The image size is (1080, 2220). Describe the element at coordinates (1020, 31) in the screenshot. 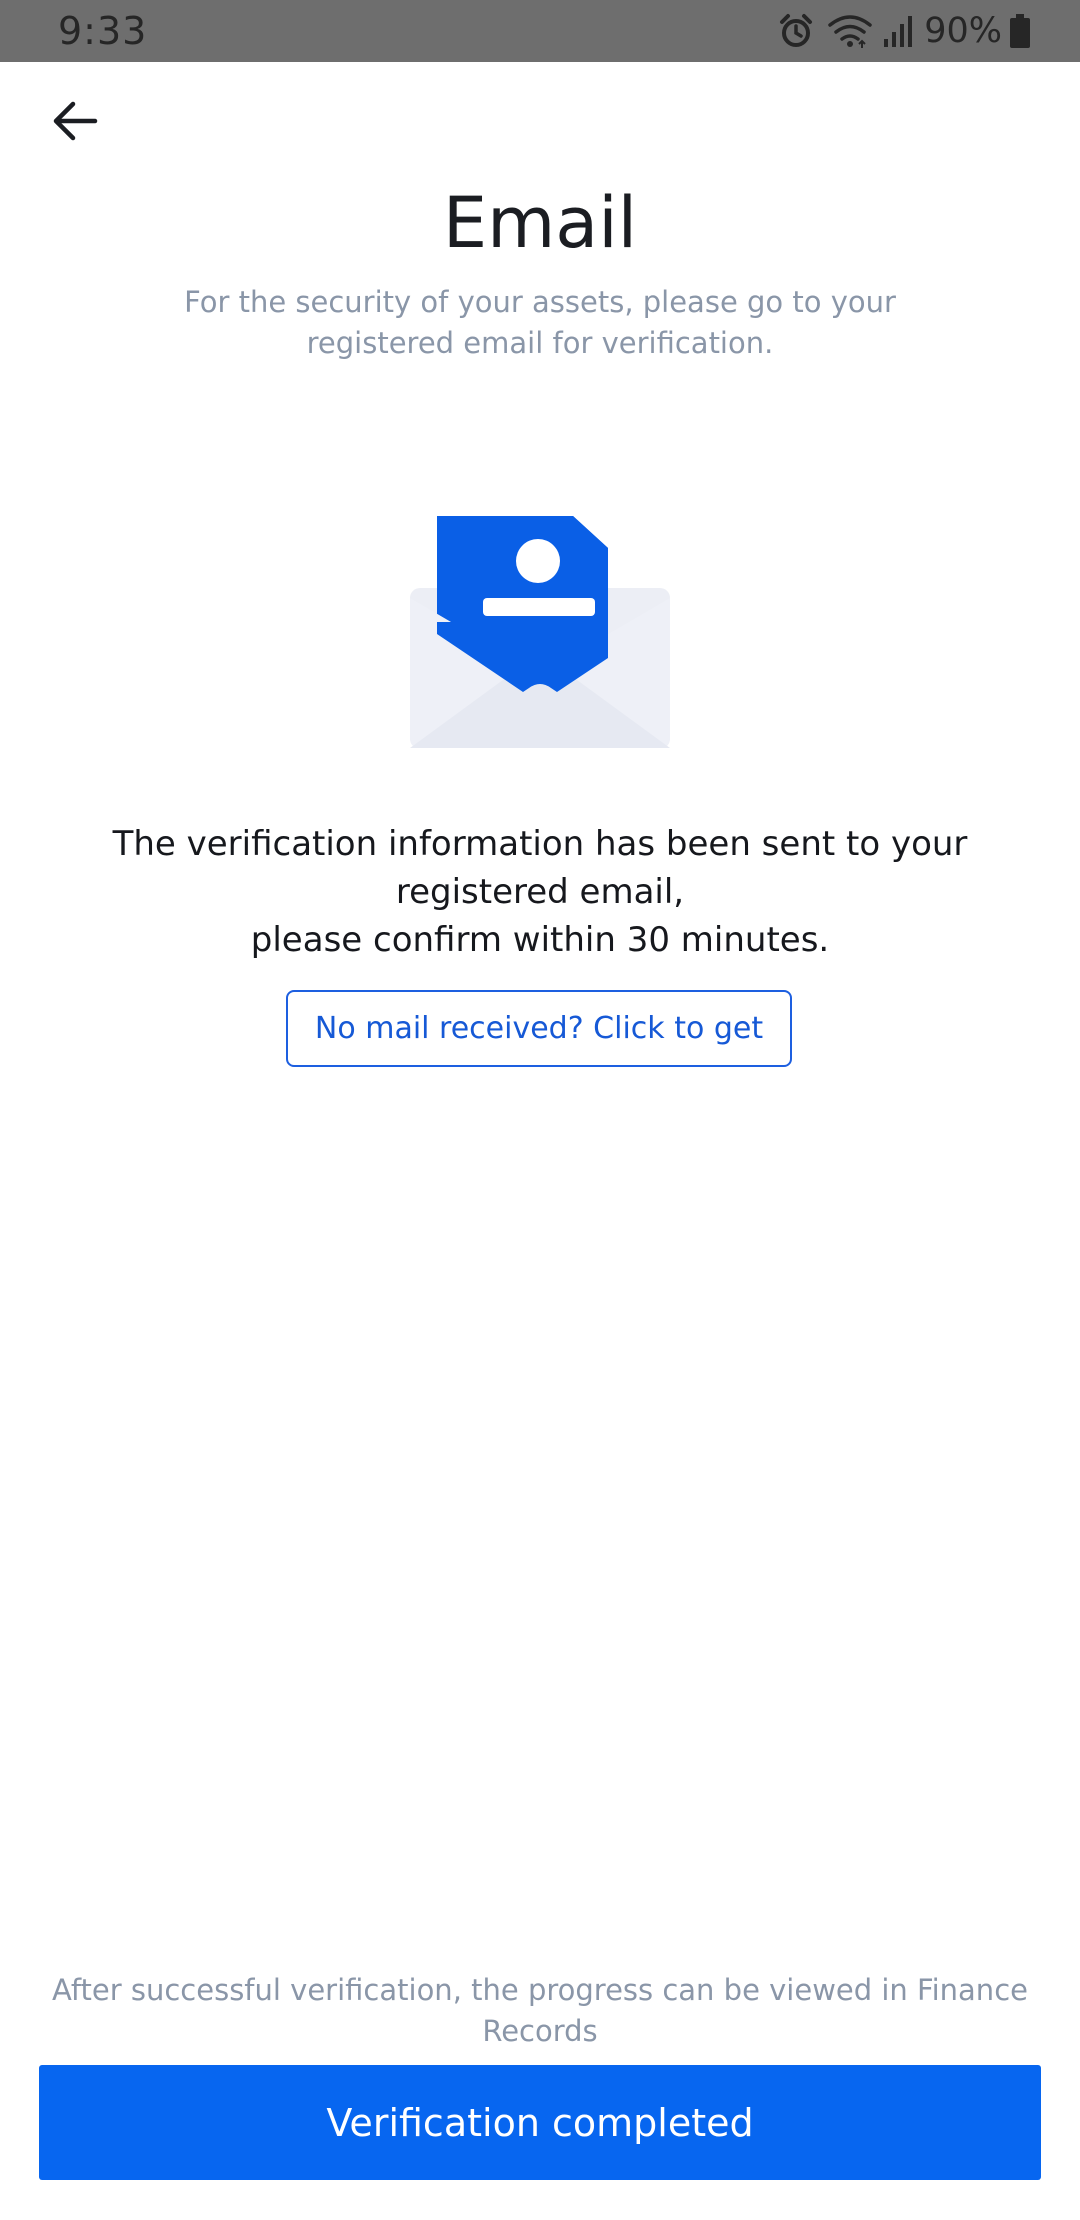

I see `battery-icon` at that location.